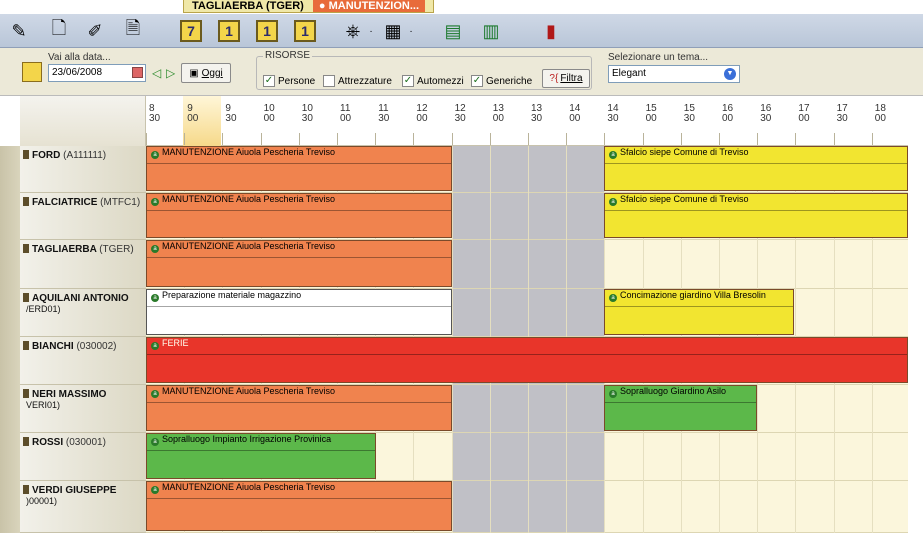 Image resolution: width=923 pixels, height=533 pixels. What do you see at coordinates (156, 73) in the screenshot?
I see `prev-day-icon: ◁` at bounding box center [156, 73].